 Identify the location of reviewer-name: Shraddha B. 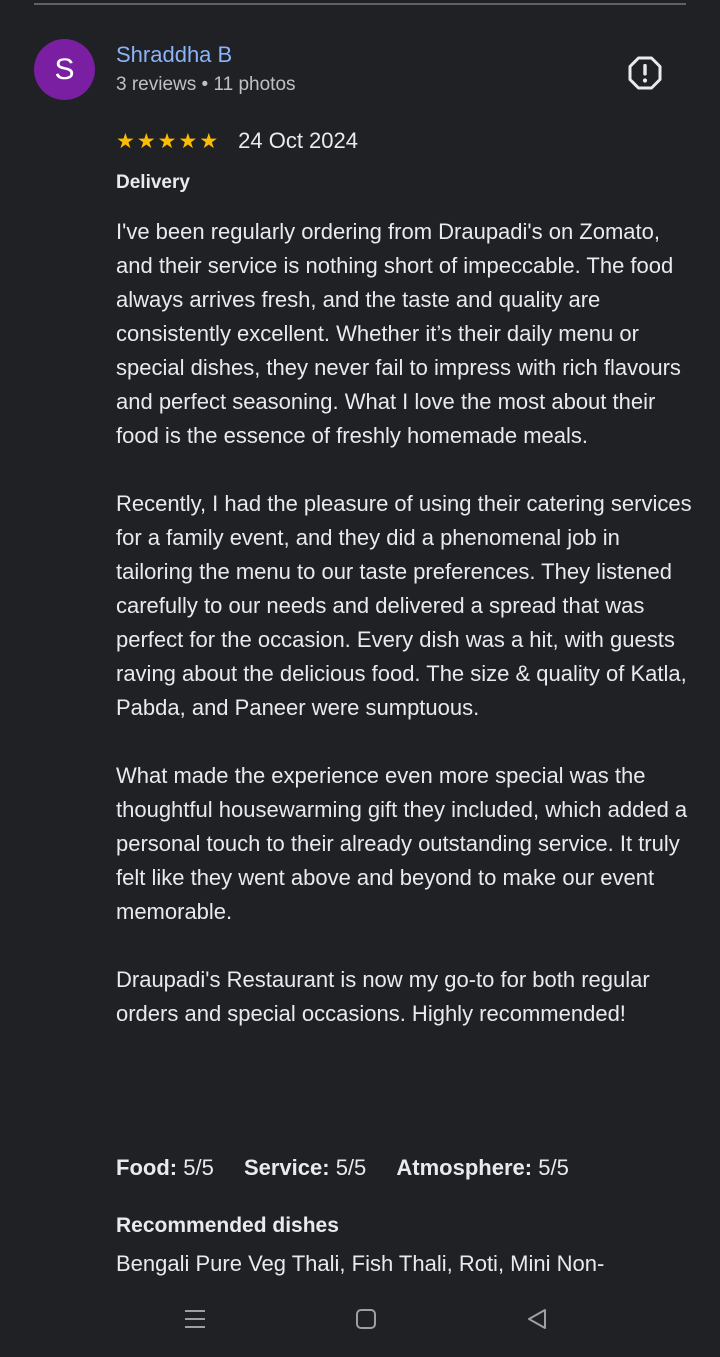
(174, 55).